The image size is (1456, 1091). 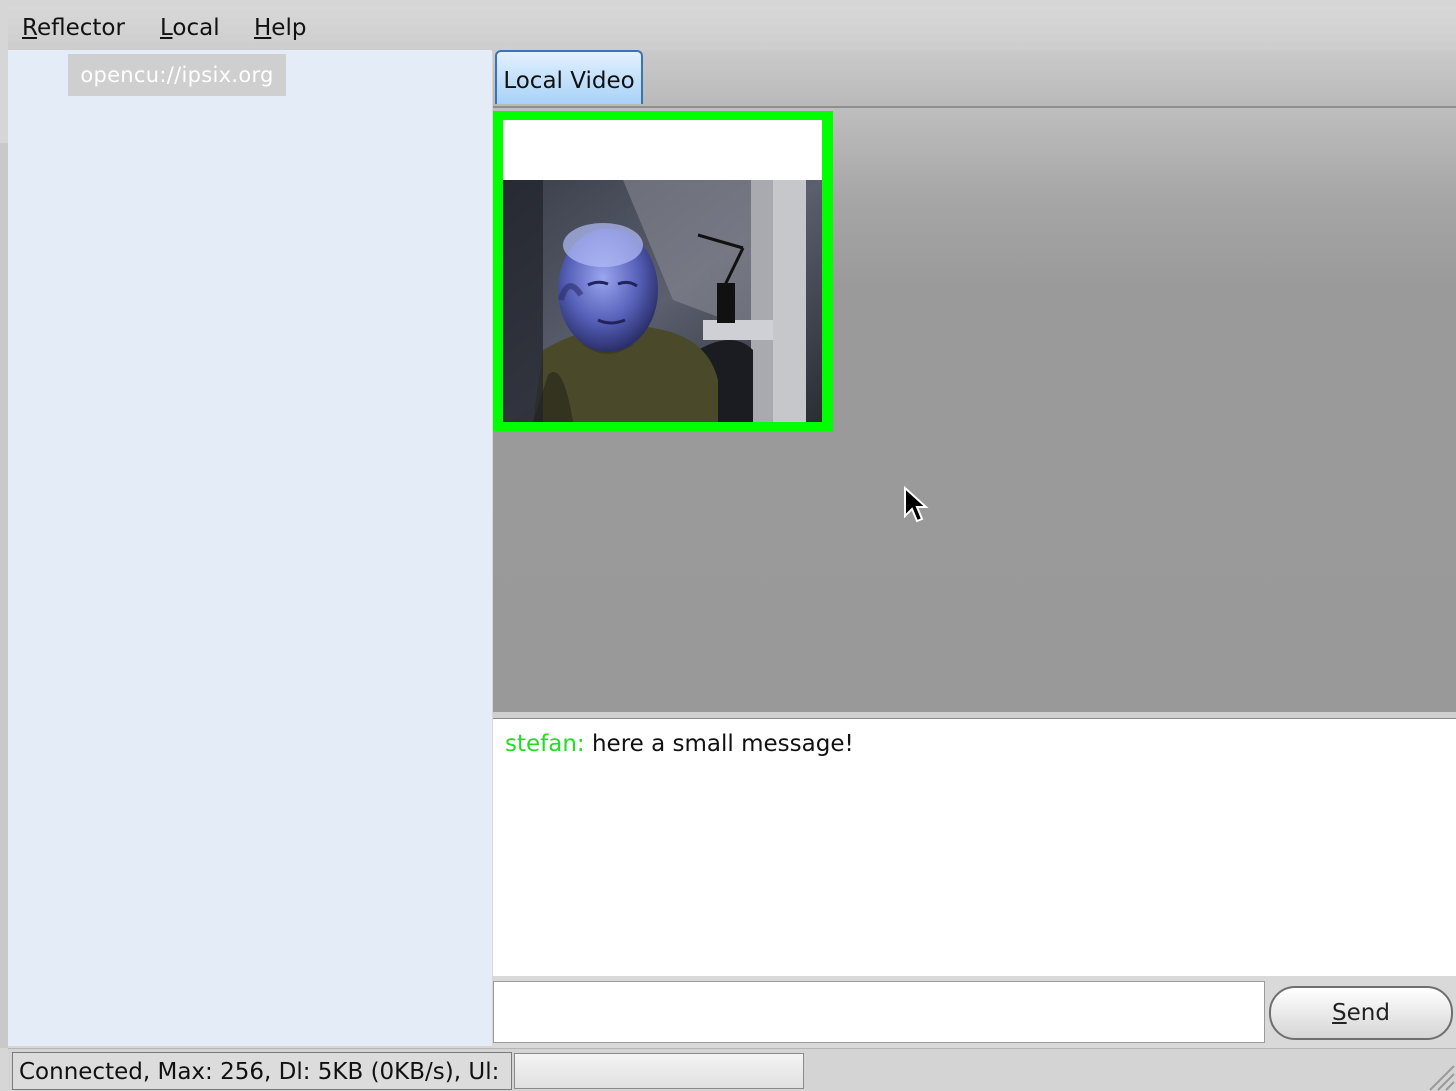 I want to click on local-video-tile, so click(x=663, y=271).